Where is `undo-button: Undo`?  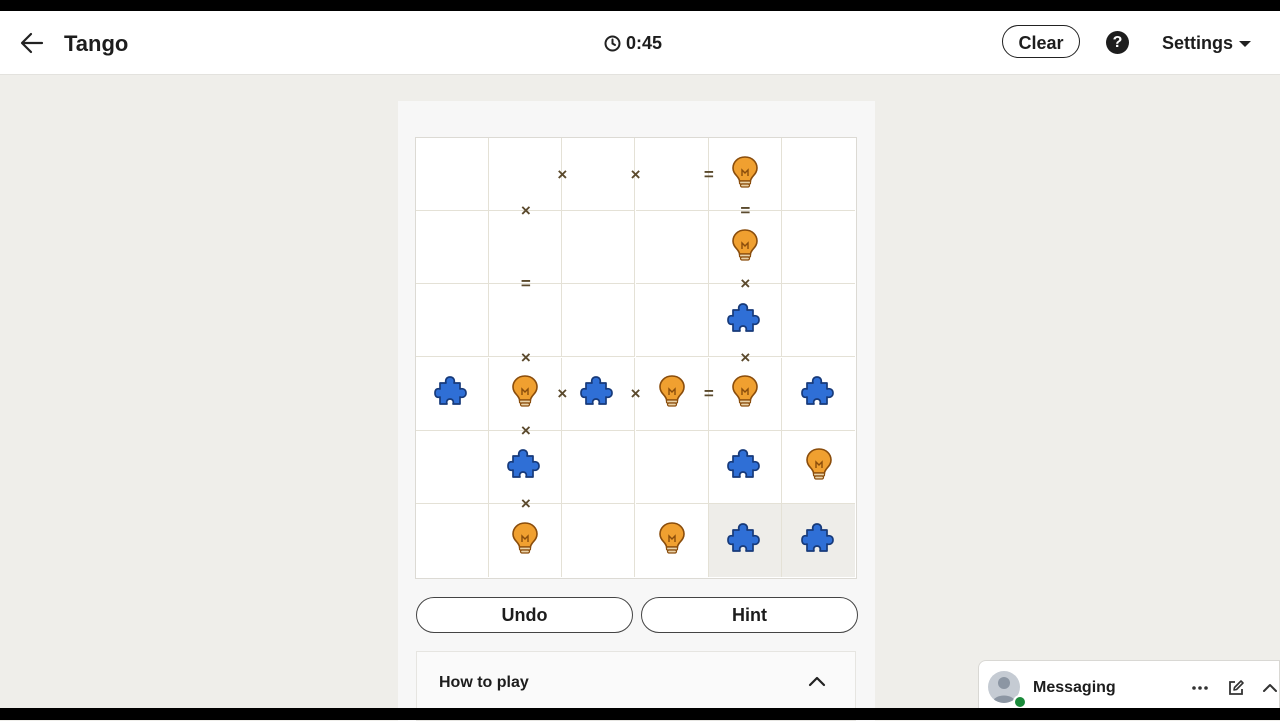
undo-button: Undo is located at coordinates (524, 615).